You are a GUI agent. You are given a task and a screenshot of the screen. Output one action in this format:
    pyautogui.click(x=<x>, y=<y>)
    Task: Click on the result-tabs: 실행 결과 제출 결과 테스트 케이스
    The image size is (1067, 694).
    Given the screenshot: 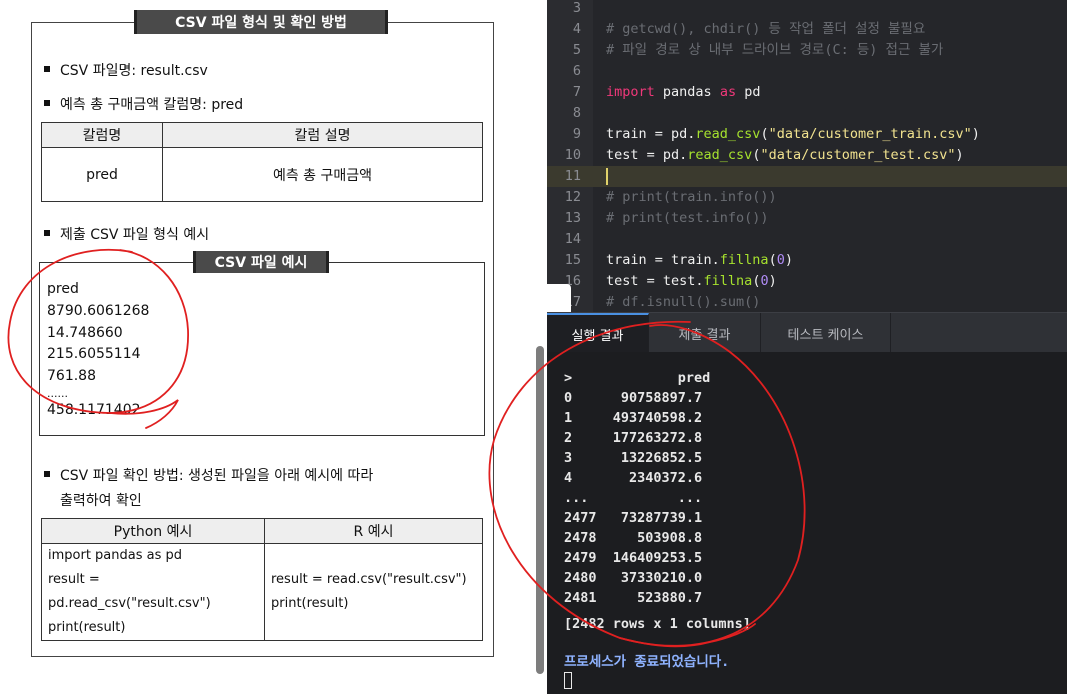 What is the action you would take?
    pyautogui.click(x=807, y=332)
    